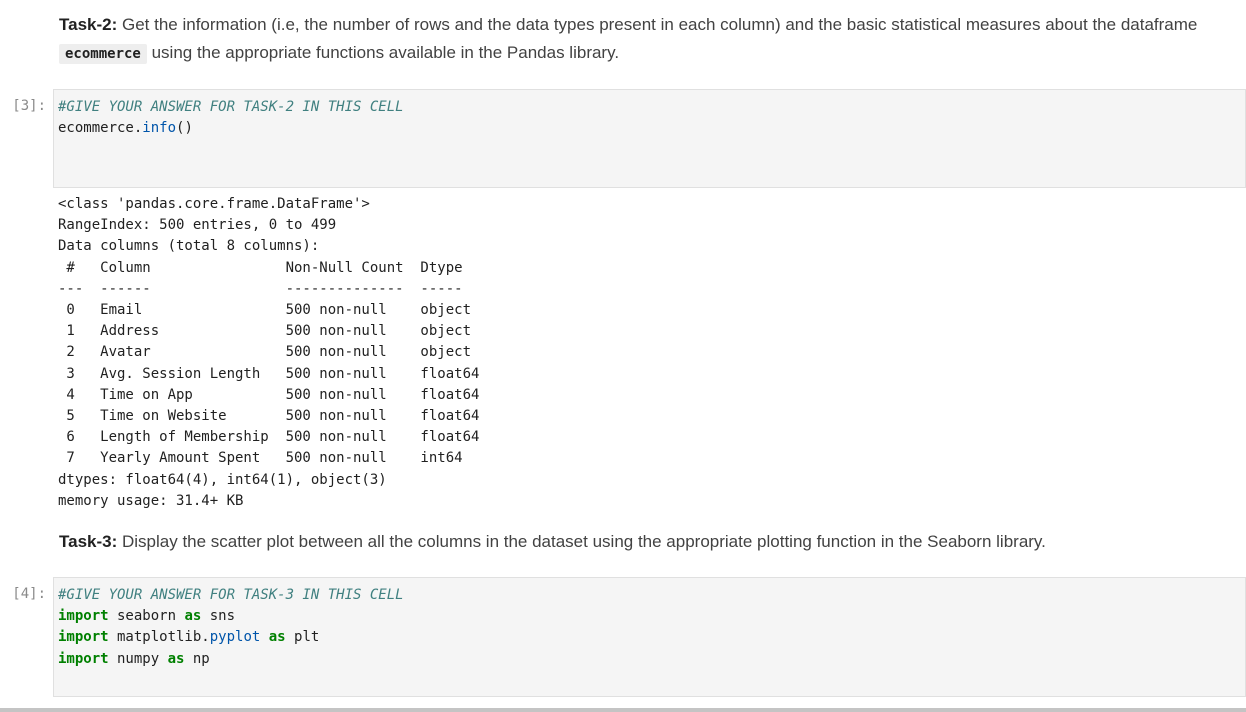 This screenshot has width=1246, height=712. I want to click on task2-title: Task-2:, so click(88, 24).